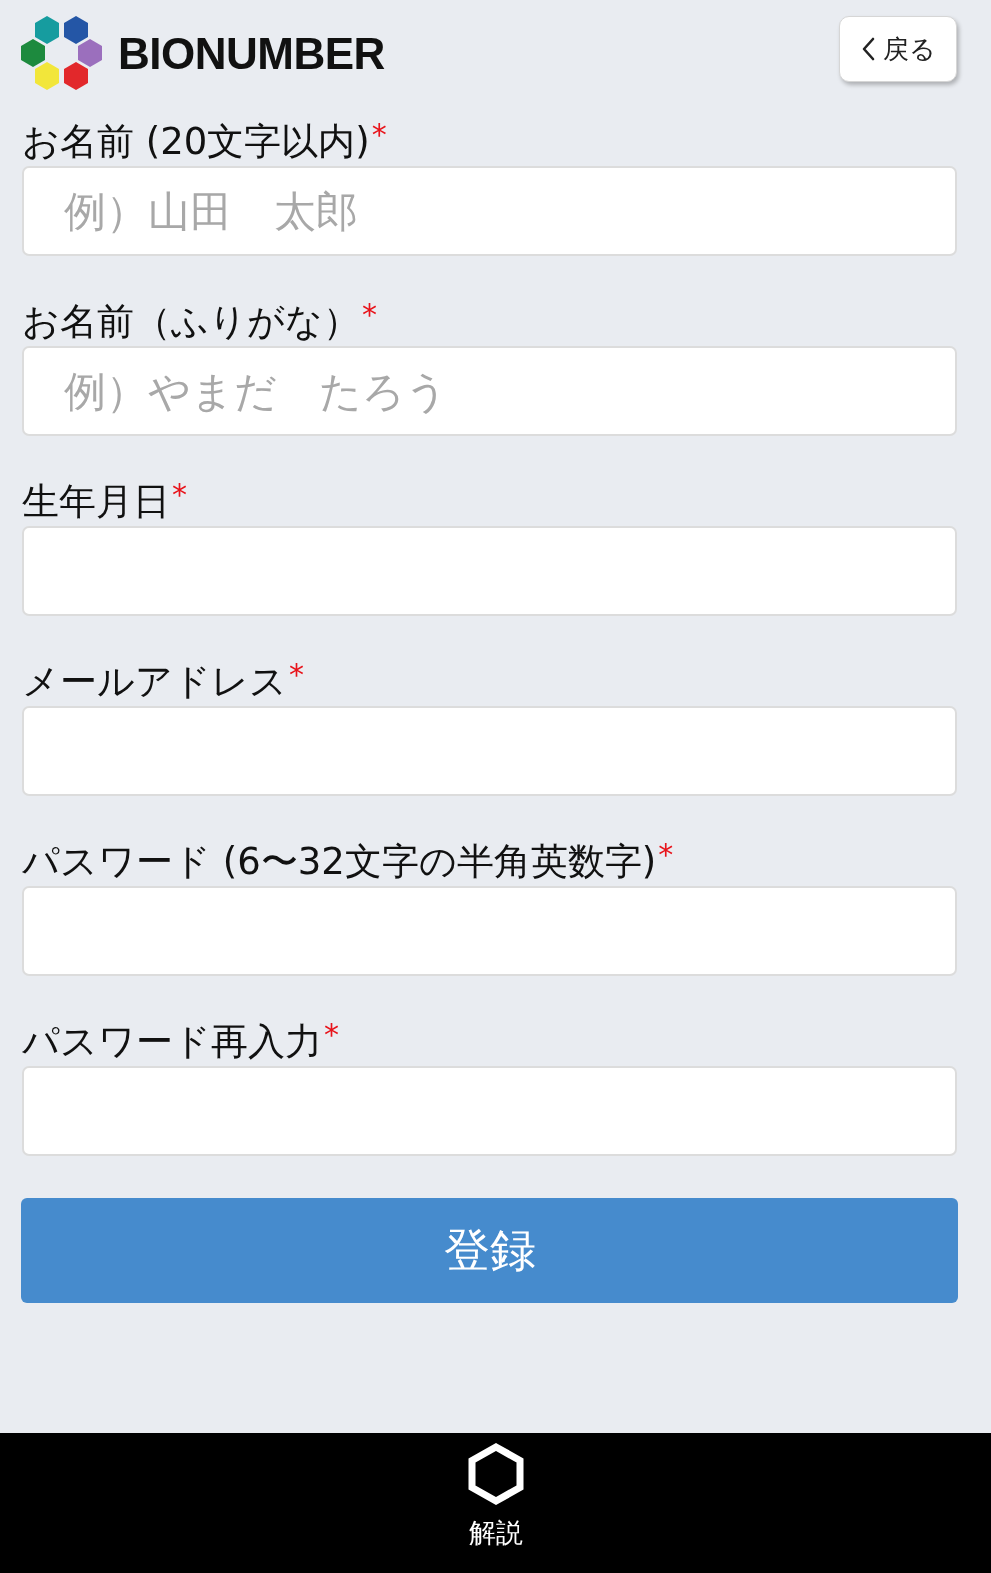  Describe the element at coordinates (489, 1250) in the screenshot. I see `register-button: 登録` at that location.